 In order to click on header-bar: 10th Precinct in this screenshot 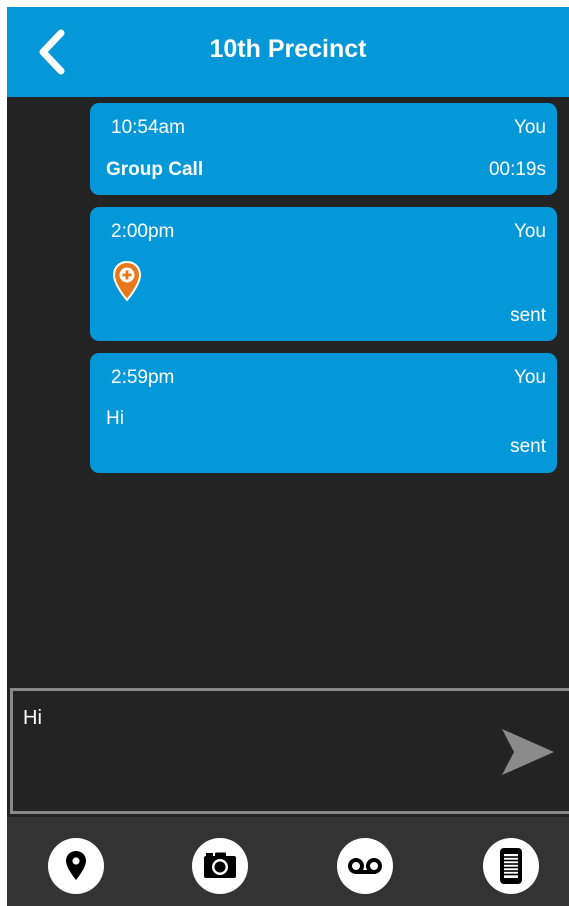, I will do `click(288, 52)`.